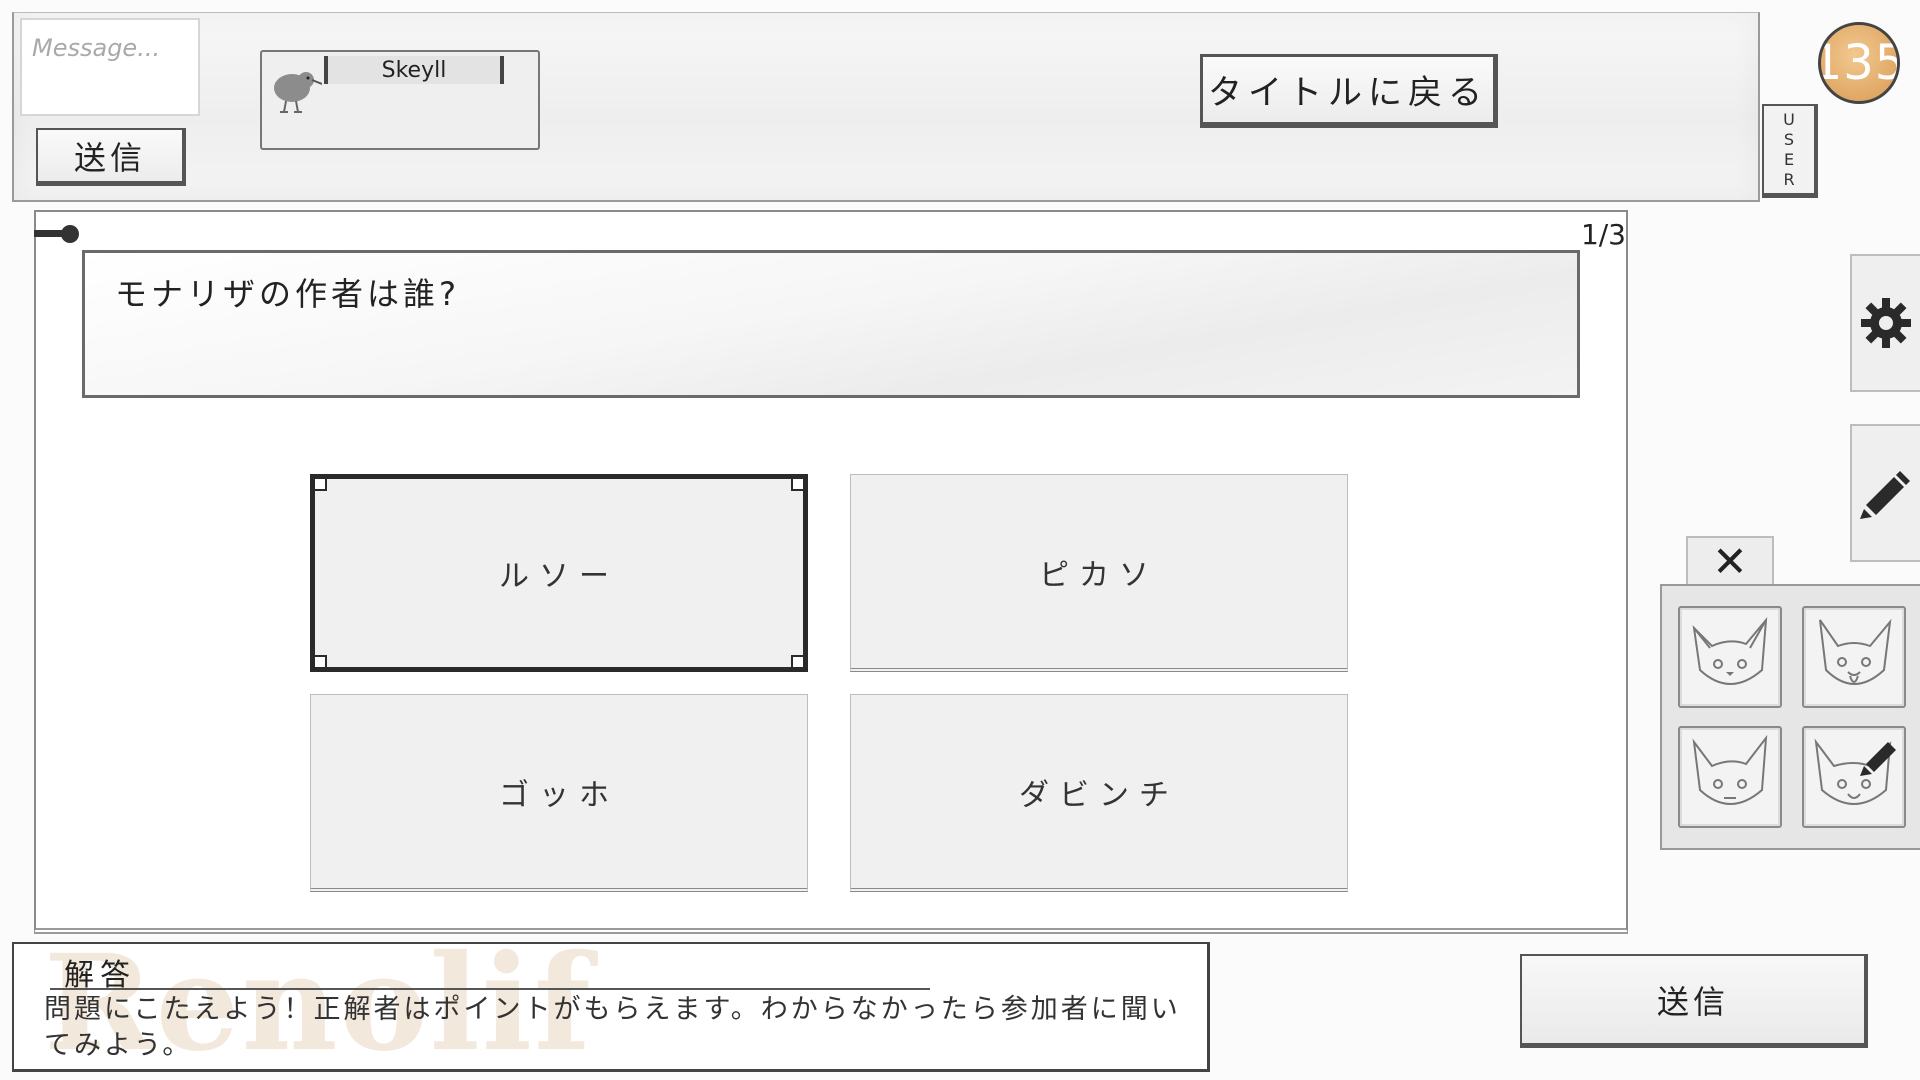  What do you see at coordinates (111, 157) in the screenshot?
I see `chat-send-button: 送信` at bounding box center [111, 157].